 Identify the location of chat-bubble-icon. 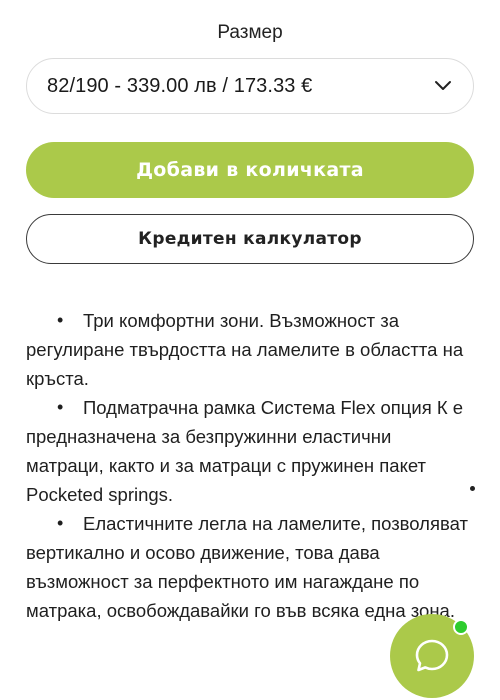
(432, 655).